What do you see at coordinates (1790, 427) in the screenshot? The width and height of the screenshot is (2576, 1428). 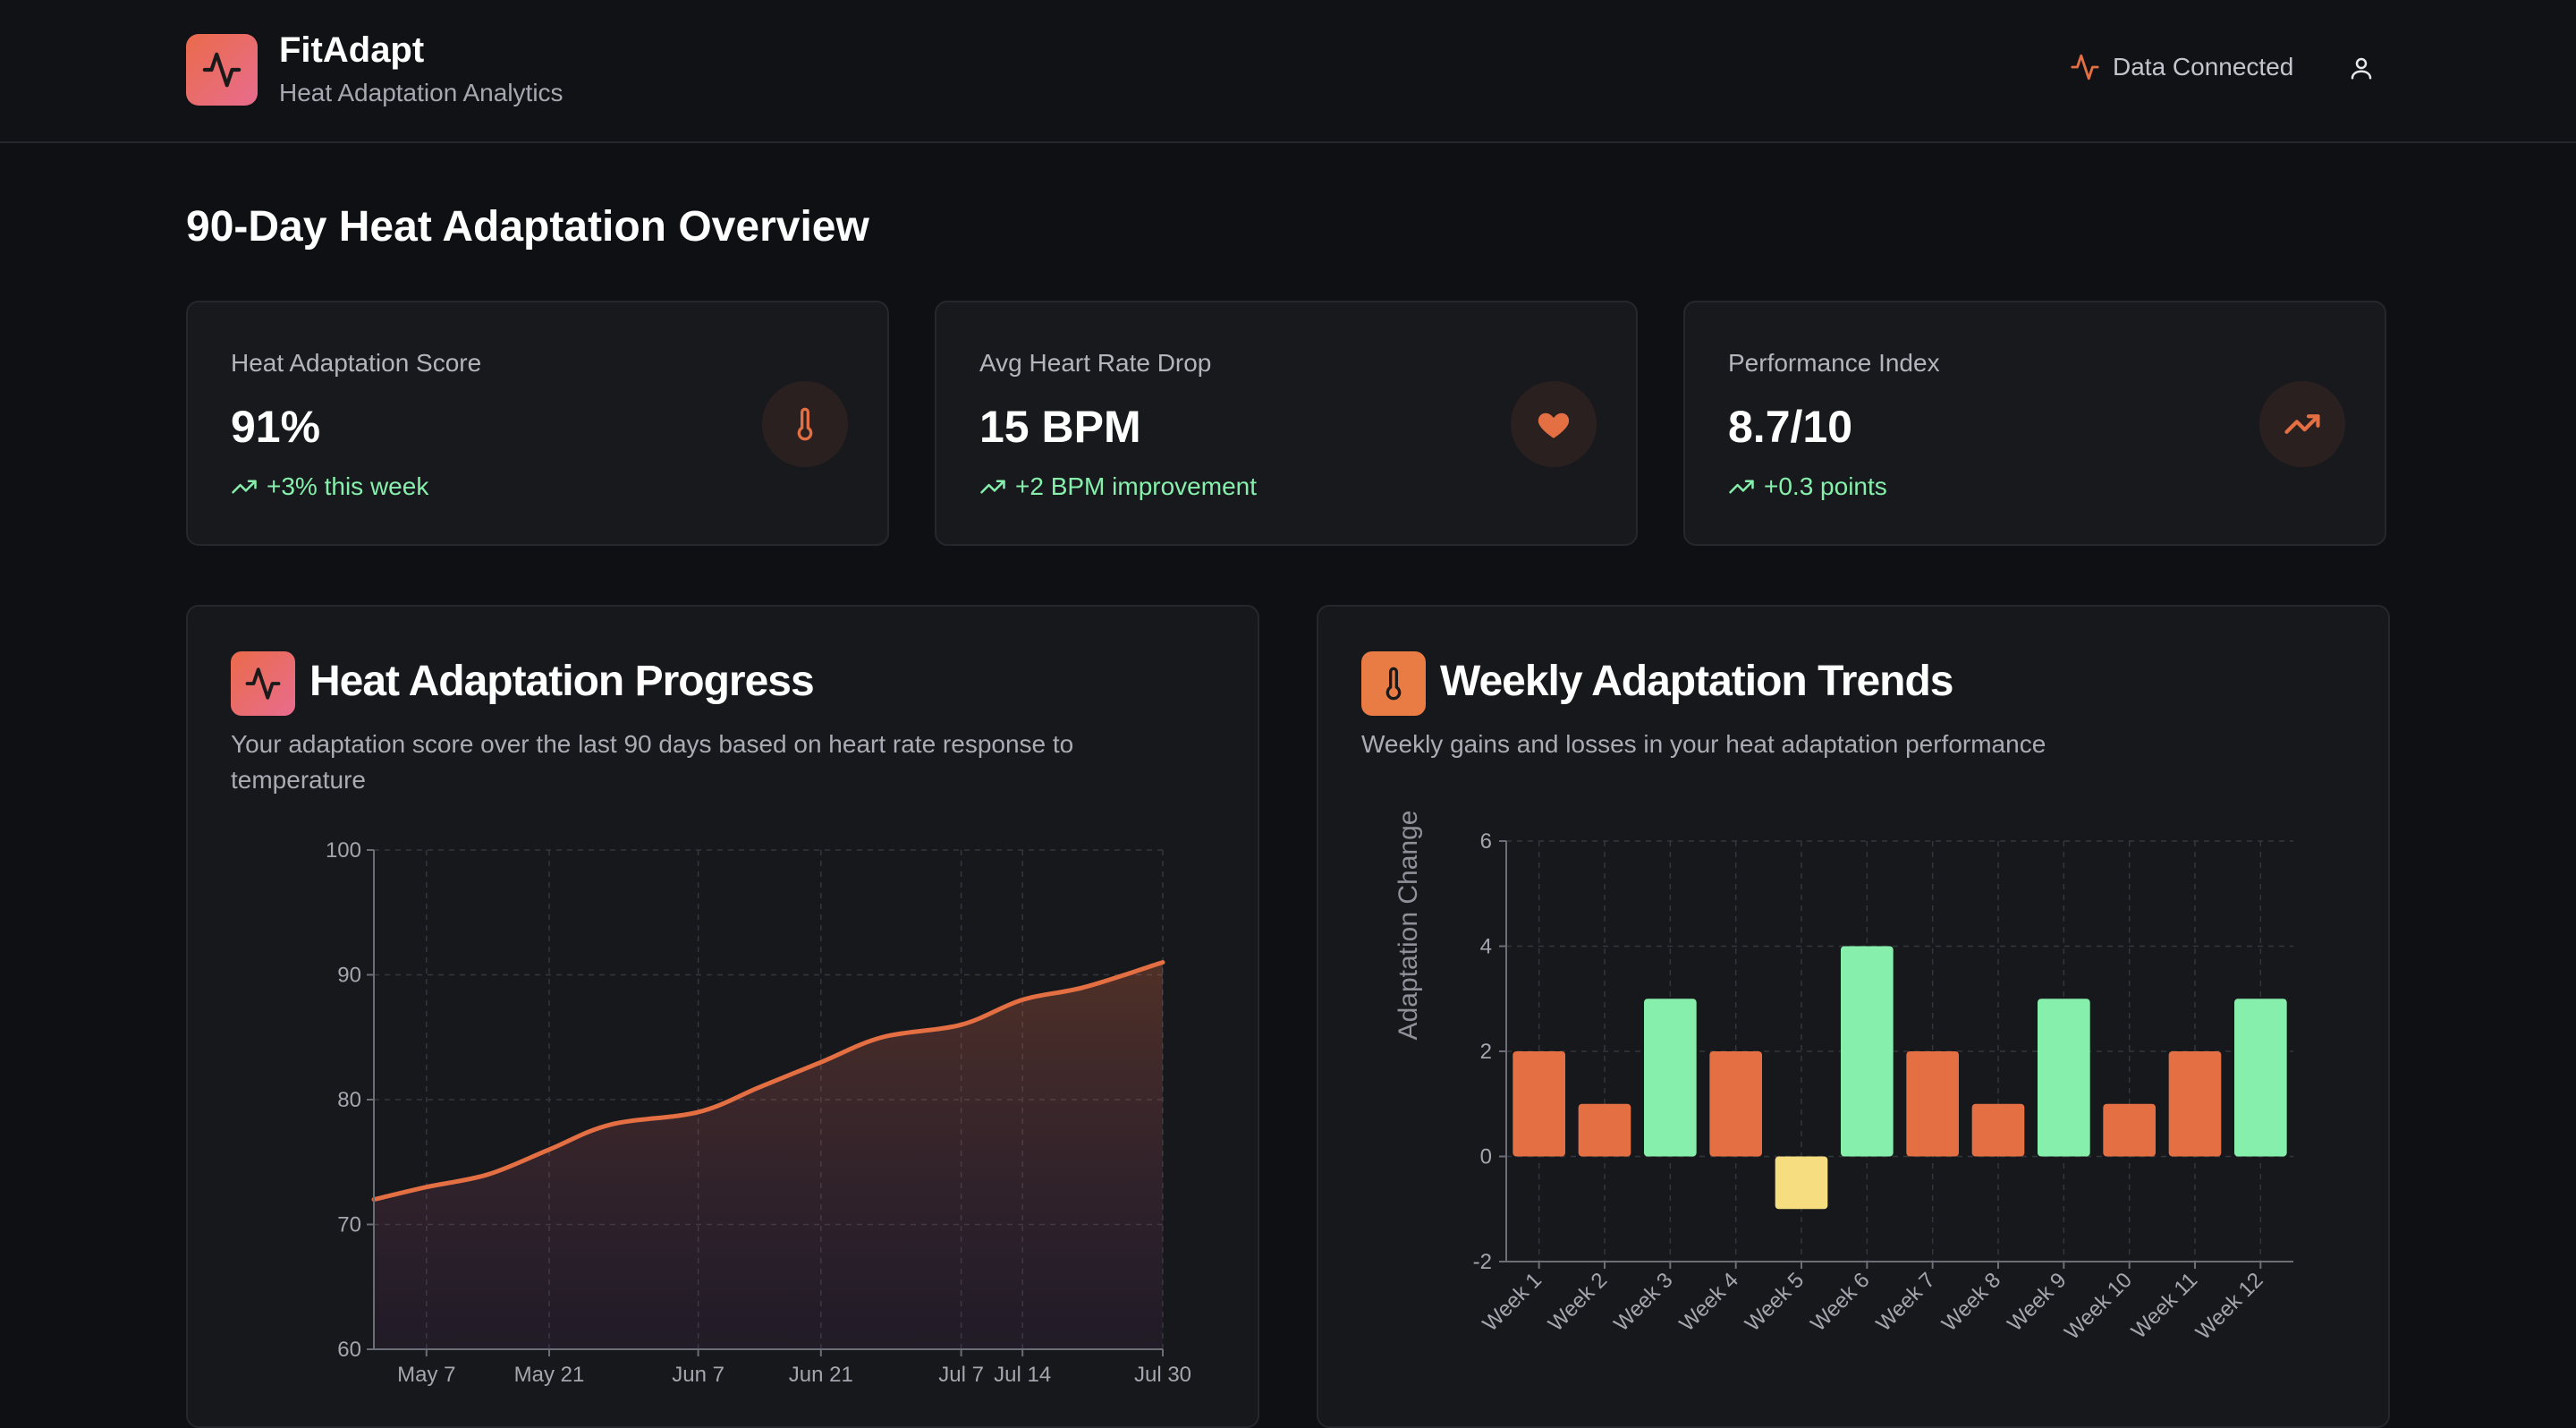 I see `stat-value: 8.7/10` at bounding box center [1790, 427].